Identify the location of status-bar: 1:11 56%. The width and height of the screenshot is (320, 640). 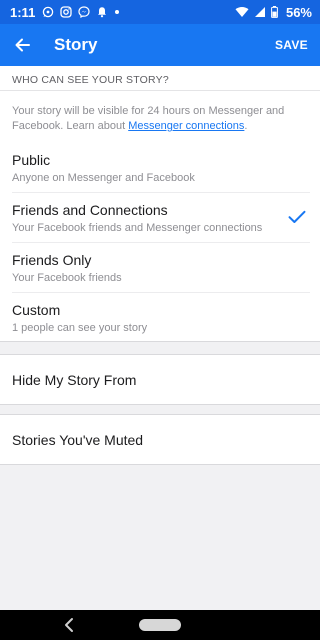
(160, 12).